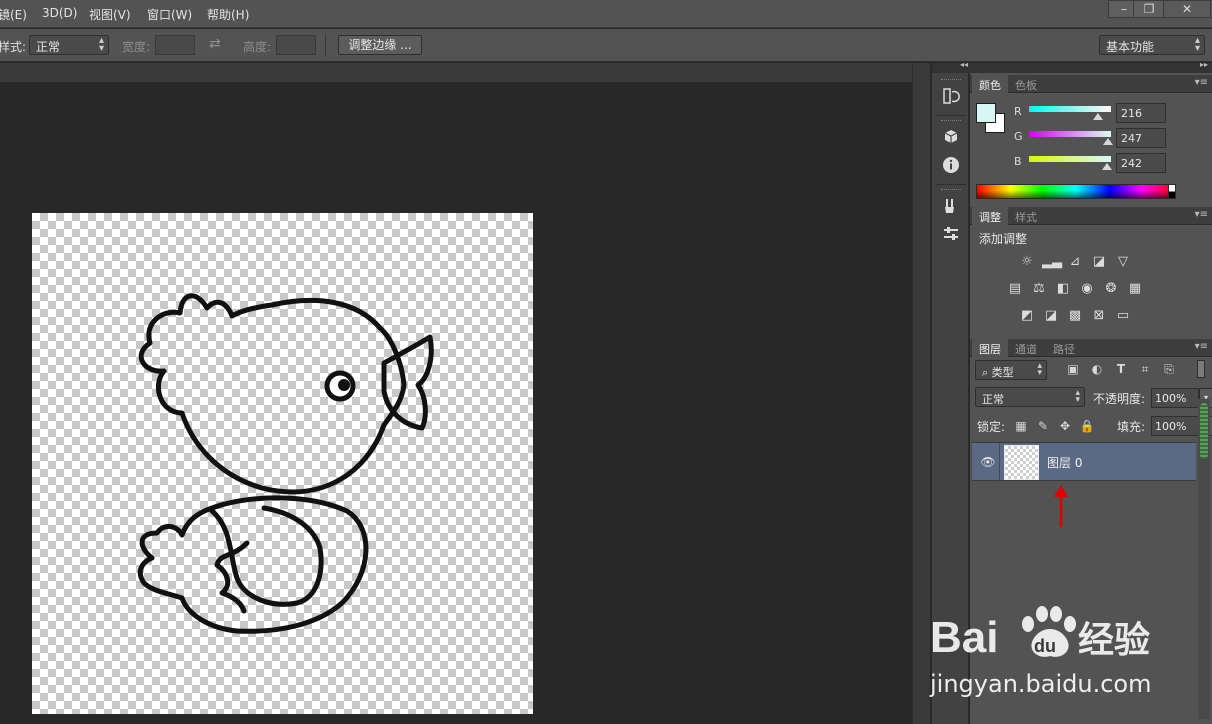 Image resolution: width=1212 pixels, height=724 pixels. Describe the element at coordinates (990, 348) in the screenshot. I see `tab-layers: 图层` at that location.